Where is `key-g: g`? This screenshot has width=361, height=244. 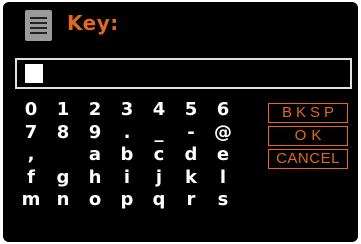 key-g: g is located at coordinates (63, 178).